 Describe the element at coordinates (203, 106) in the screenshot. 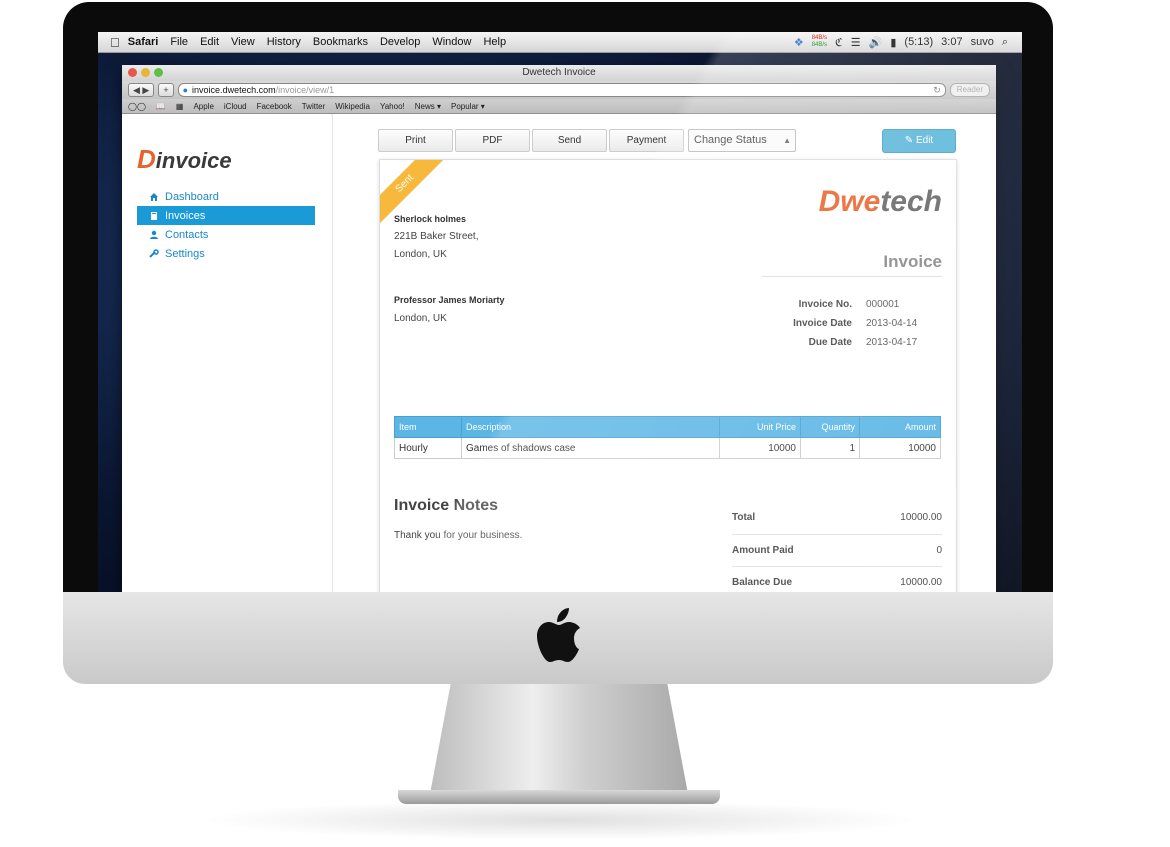

I see `bookmark-apple: Apple` at that location.